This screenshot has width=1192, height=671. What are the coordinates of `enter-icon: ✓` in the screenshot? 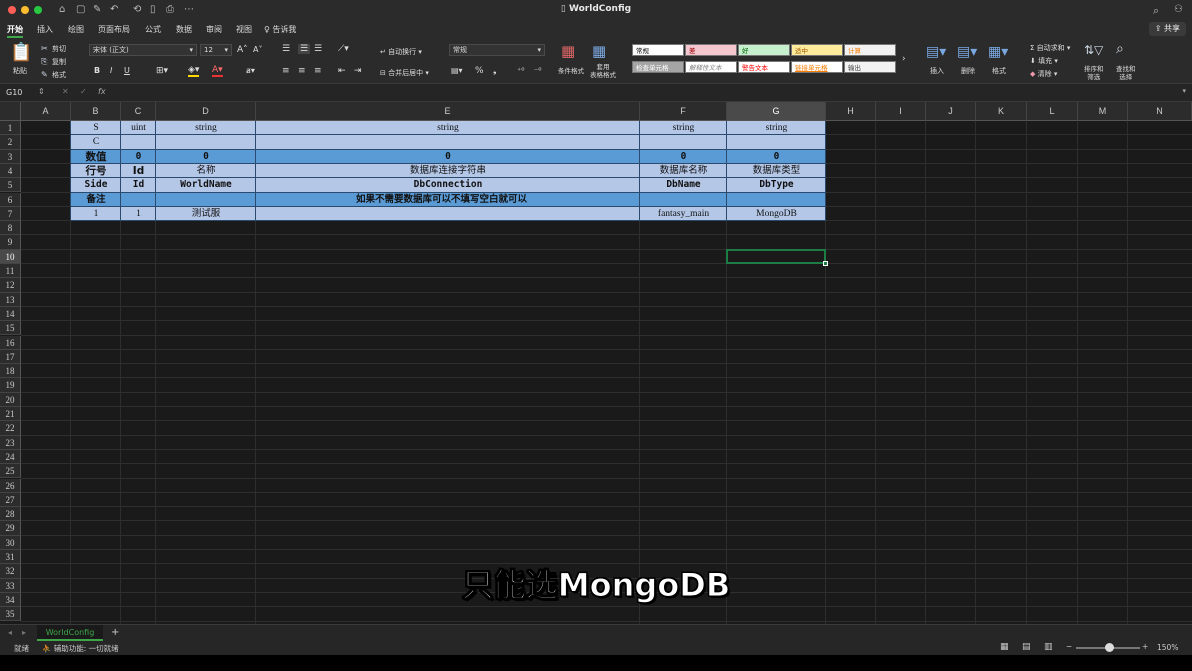 It's located at (83, 91).